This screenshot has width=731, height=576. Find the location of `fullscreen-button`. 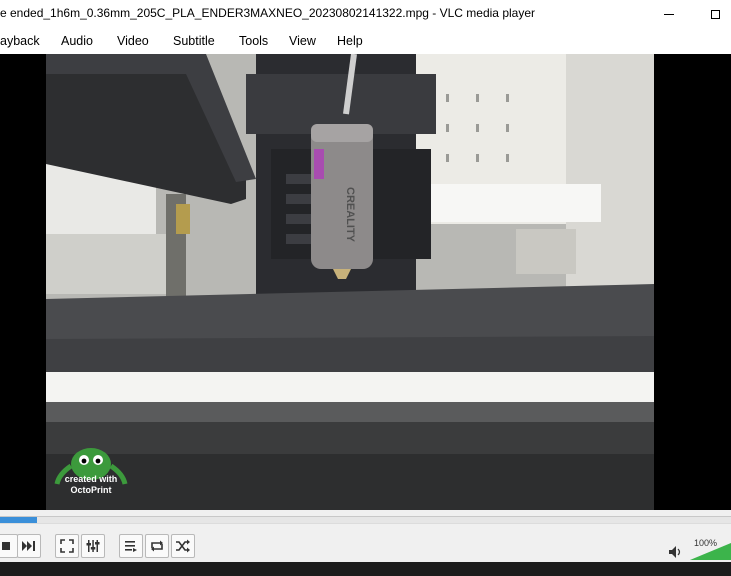

fullscreen-button is located at coordinates (67, 546).